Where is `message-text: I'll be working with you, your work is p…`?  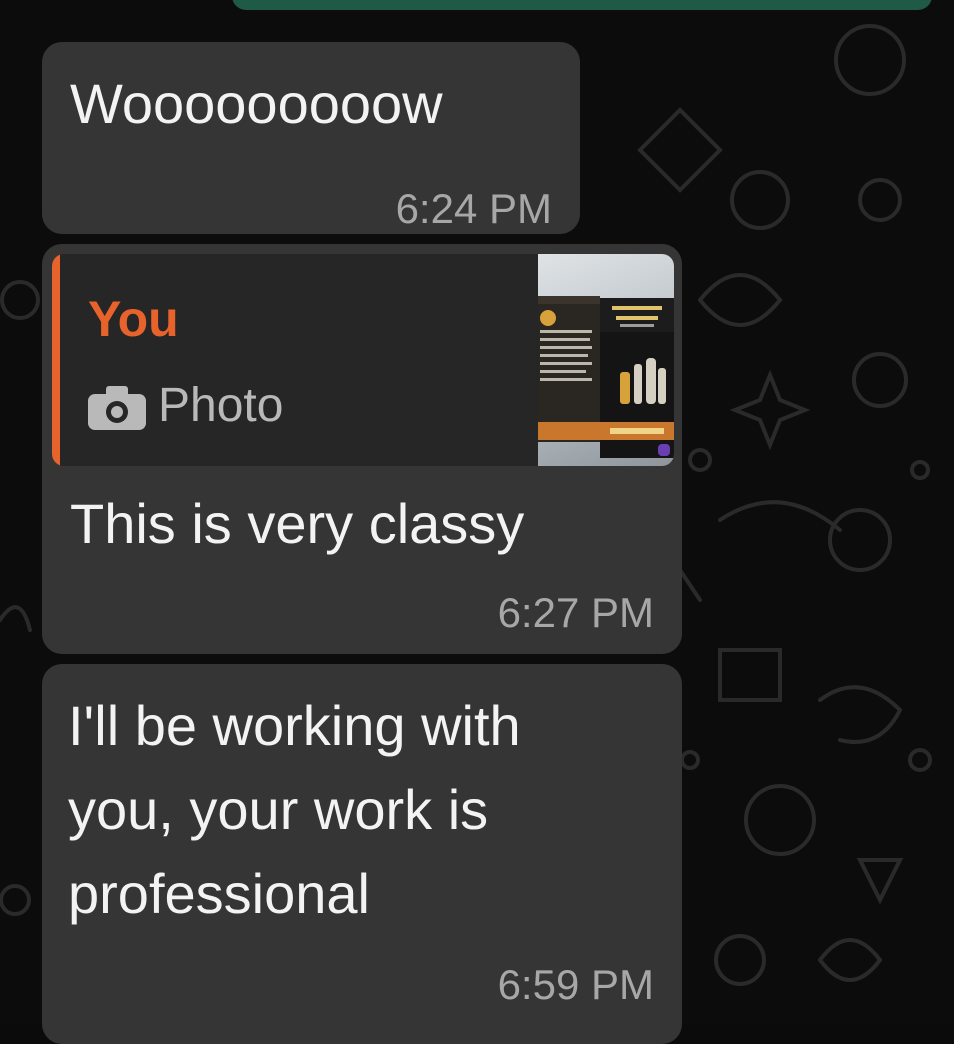
message-text: I'll be working with you, your work is p… is located at coordinates (294, 809).